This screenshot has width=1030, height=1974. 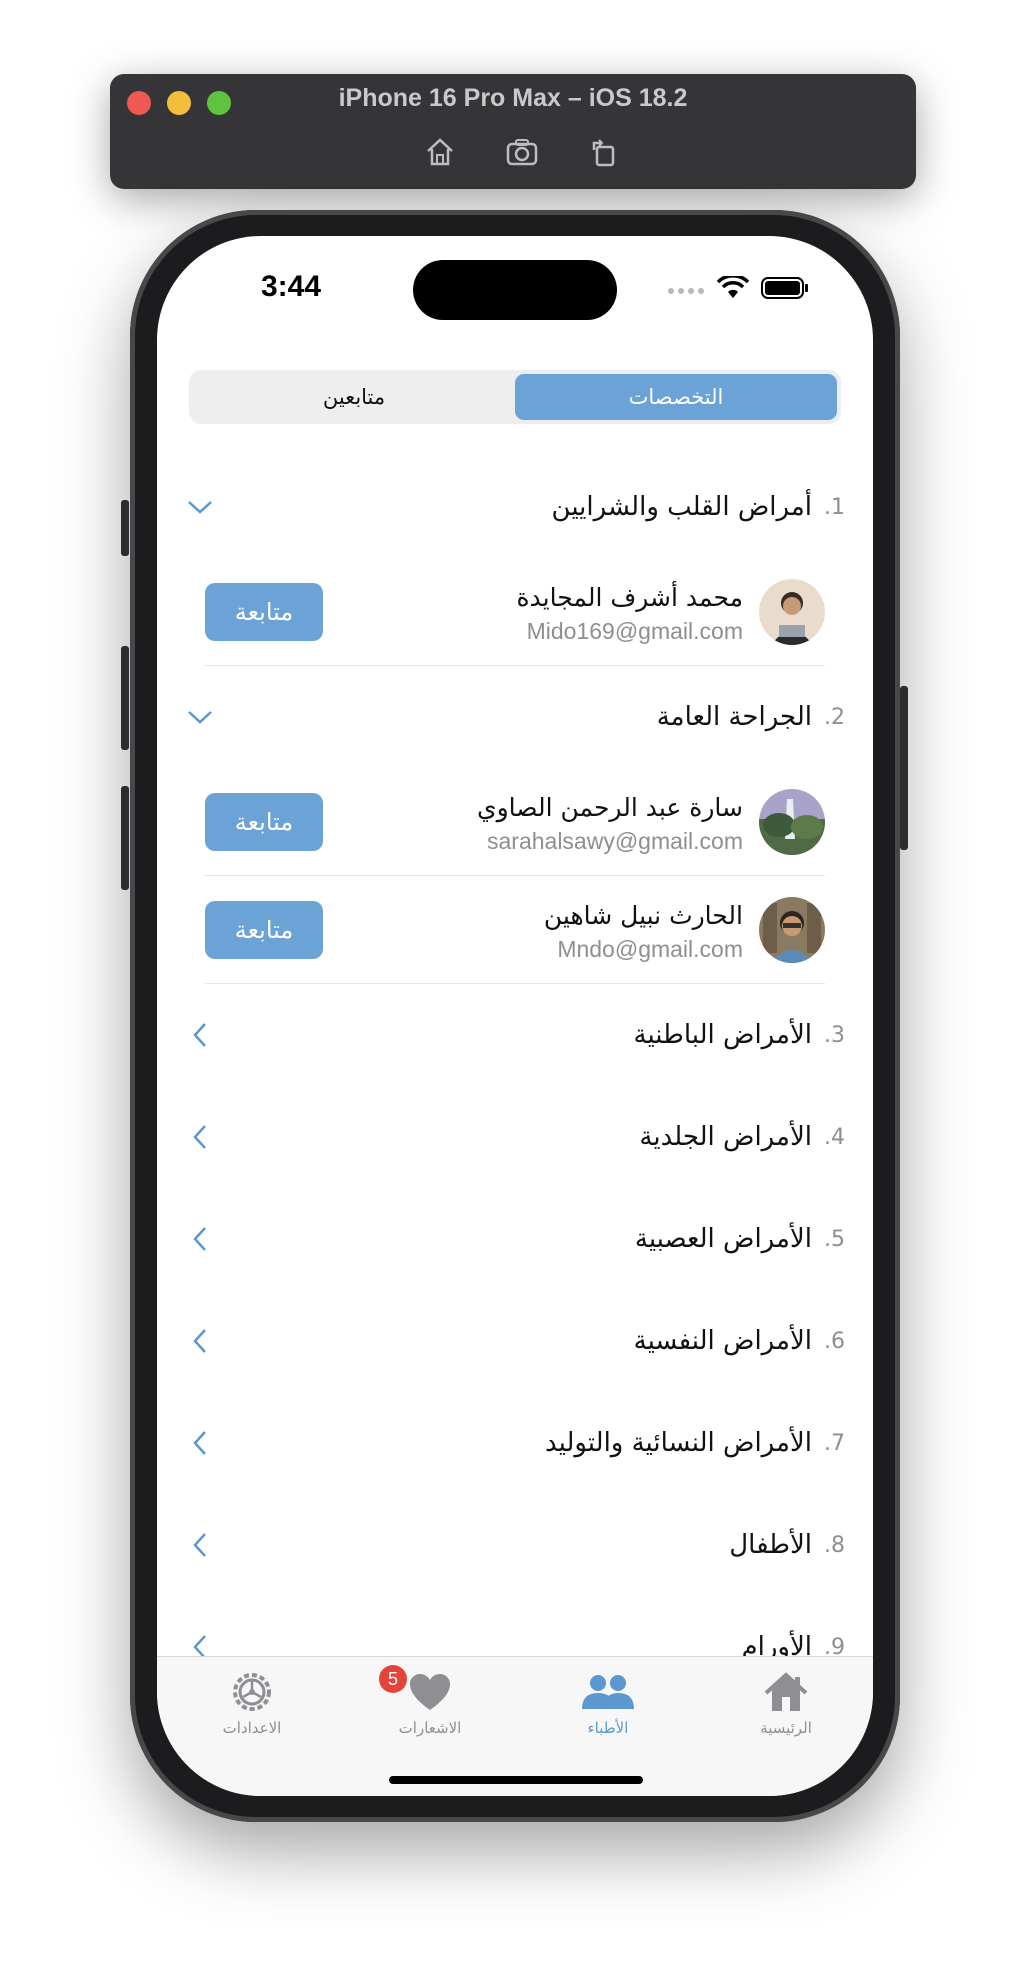 I want to click on cellular-signal-icon, so click(x=686, y=290).